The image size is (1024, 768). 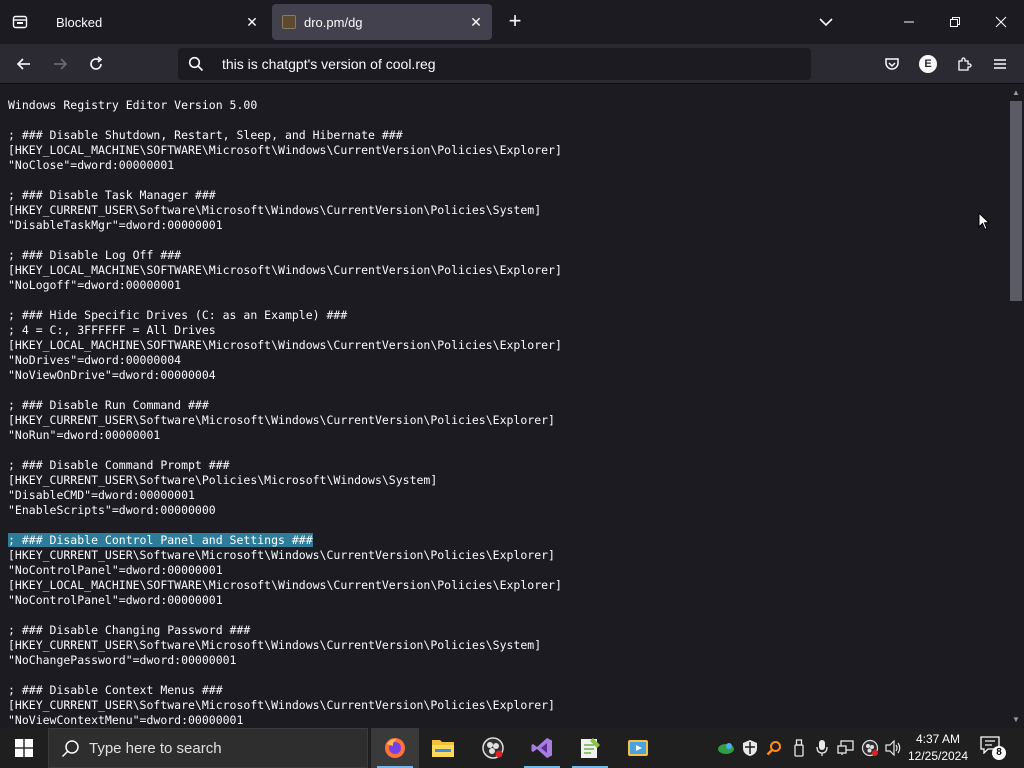 I want to click on document-line: Windows Registry Editor Version 5.00, so click(x=285, y=105).